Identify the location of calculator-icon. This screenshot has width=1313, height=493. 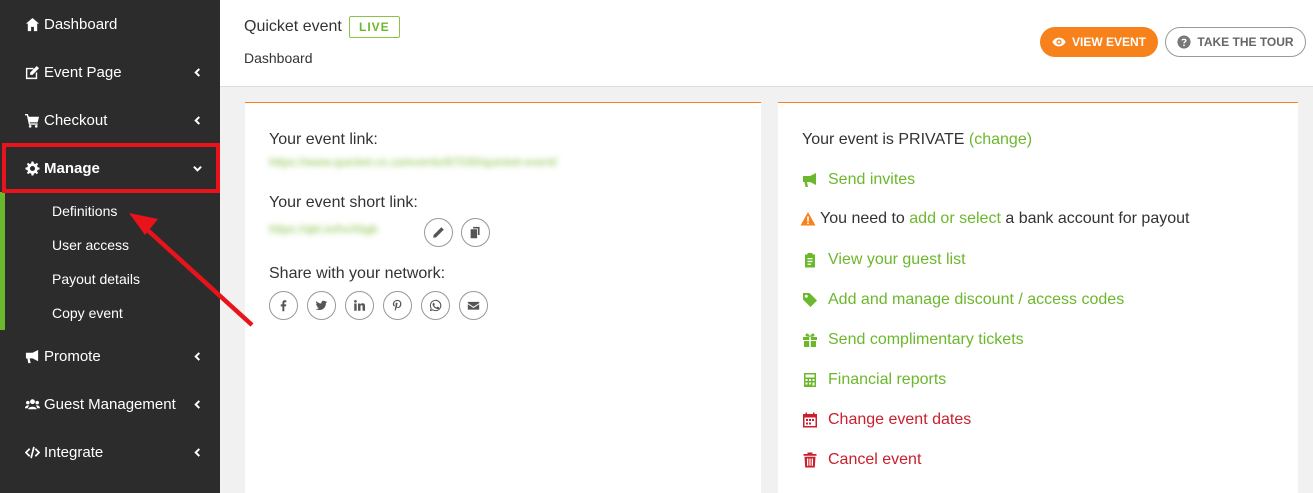
(810, 380).